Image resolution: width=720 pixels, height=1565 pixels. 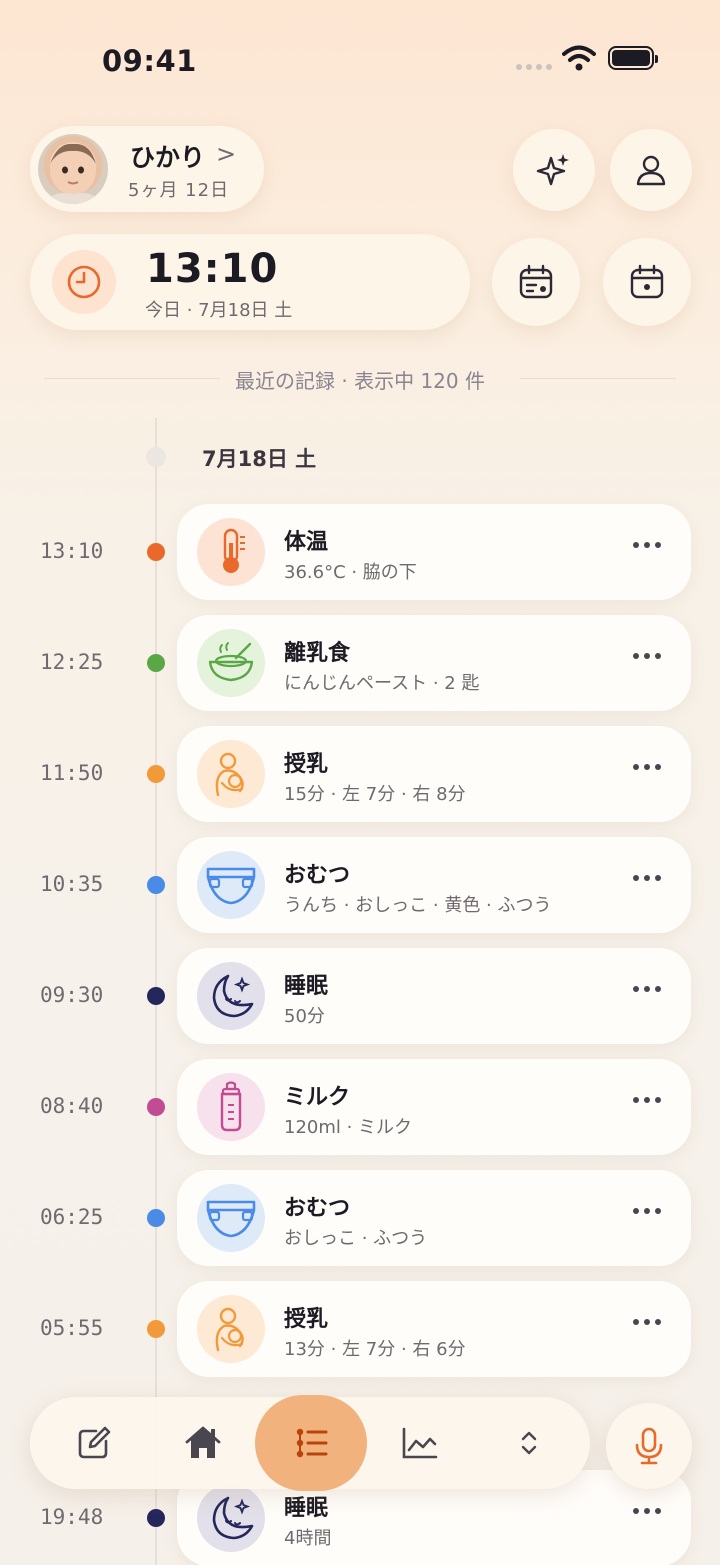 I want to click on date-dot, so click(x=156, y=457).